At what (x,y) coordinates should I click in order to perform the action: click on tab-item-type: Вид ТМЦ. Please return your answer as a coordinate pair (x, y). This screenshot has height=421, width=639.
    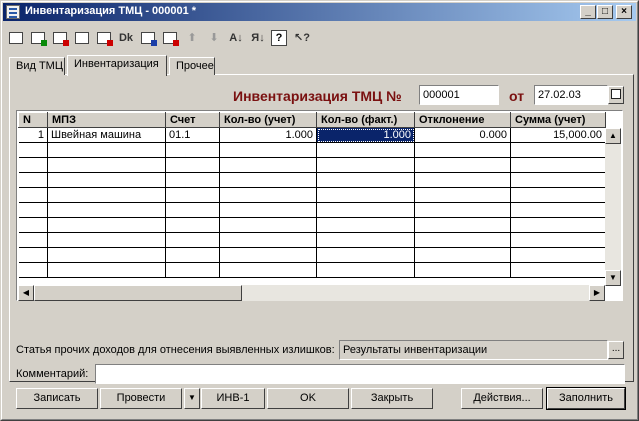
    Looking at the image, I should click on (37, 66).